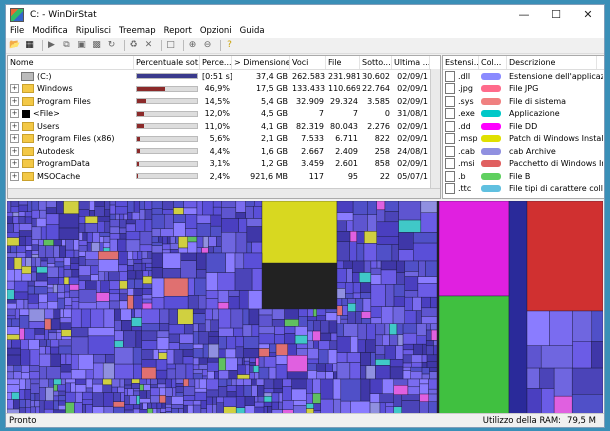 Image resolution: width=610 pixels, height=431 pixels. I want to click on ext-row: .ttc File tipi di carattere colle, so click(523, 189).